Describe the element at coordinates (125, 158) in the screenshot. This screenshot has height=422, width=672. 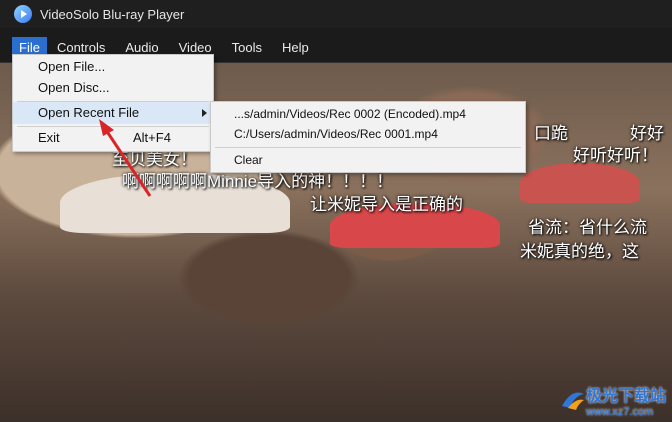
I see `annotation-arrow-icon` at that location.